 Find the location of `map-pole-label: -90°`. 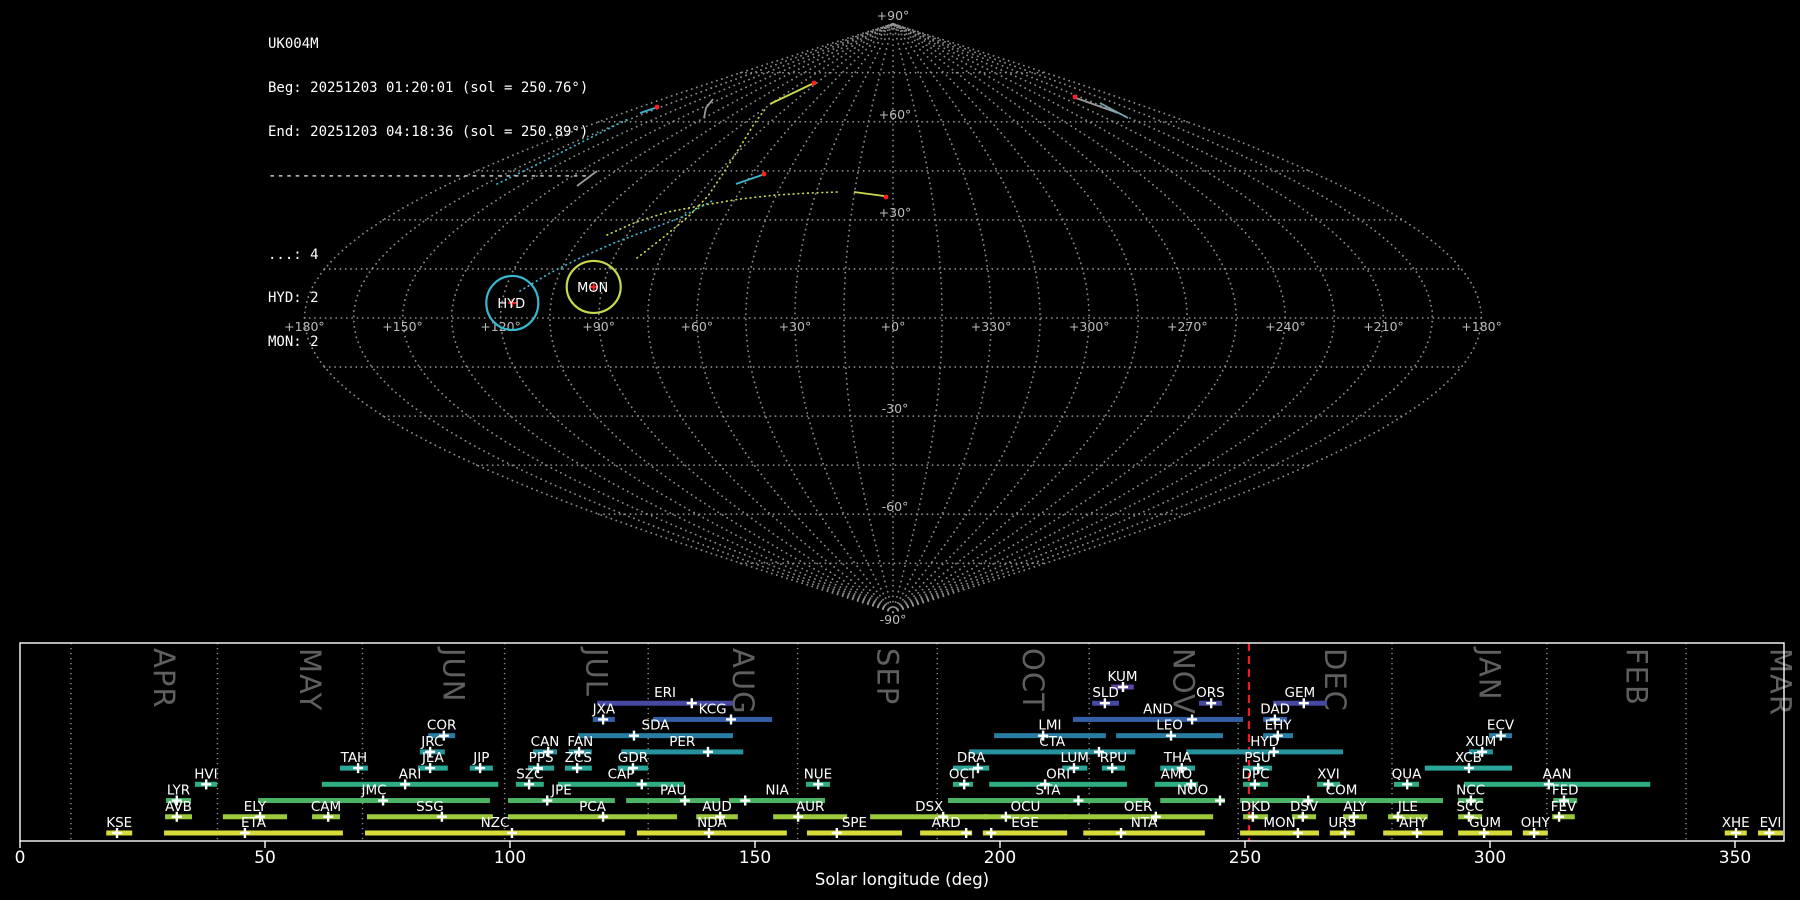

map-pole-label: -90° is located at coordinates (893, 619).